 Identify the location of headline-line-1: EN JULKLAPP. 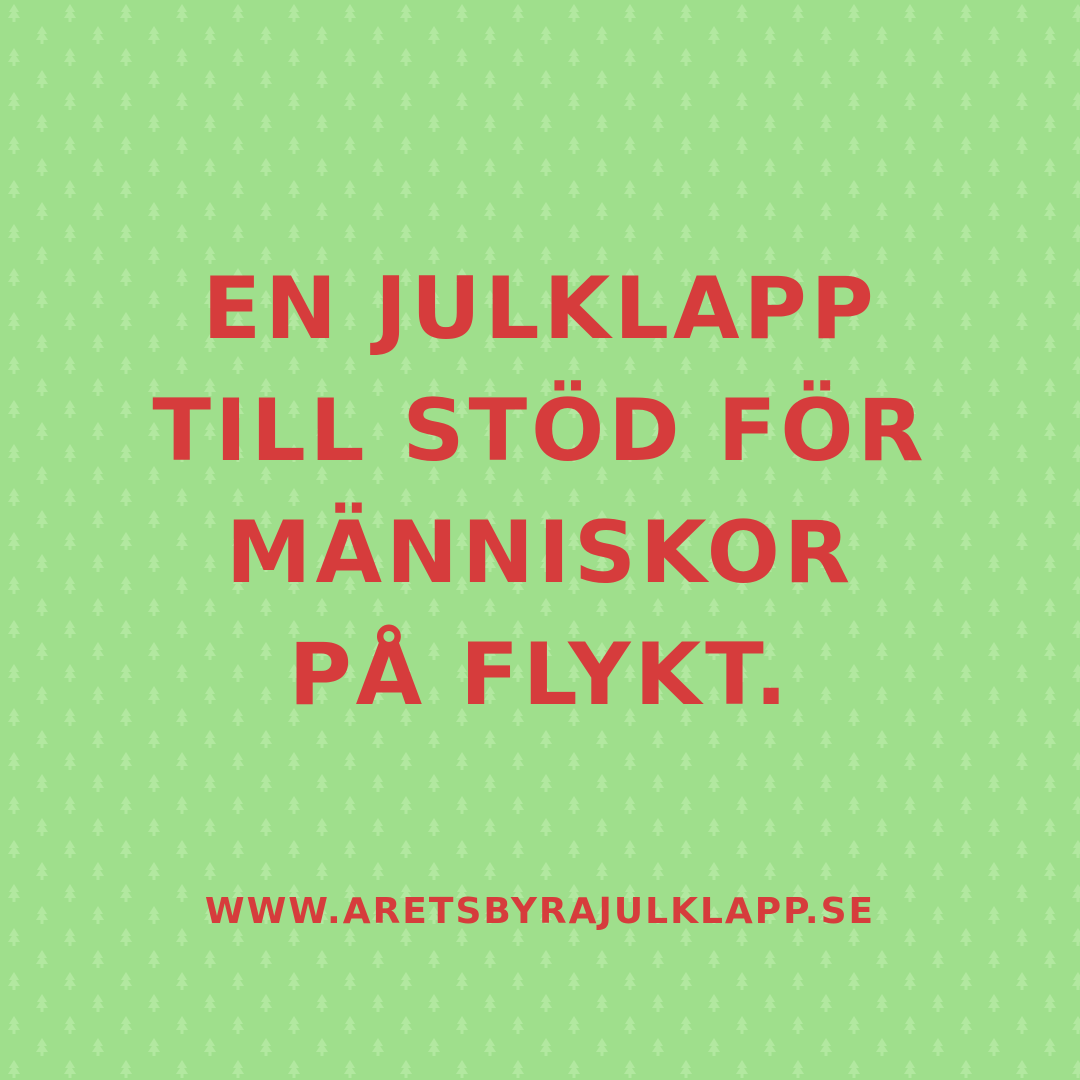
(540, 309).